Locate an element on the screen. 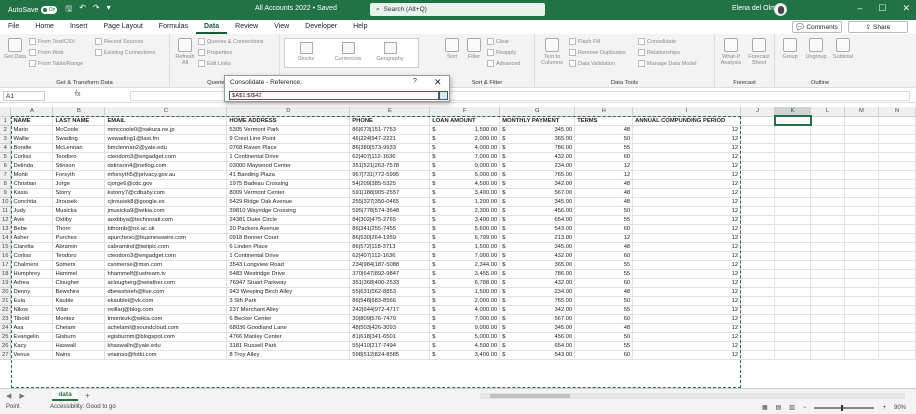  column-header-b: B is located at coordinates (79, 112).